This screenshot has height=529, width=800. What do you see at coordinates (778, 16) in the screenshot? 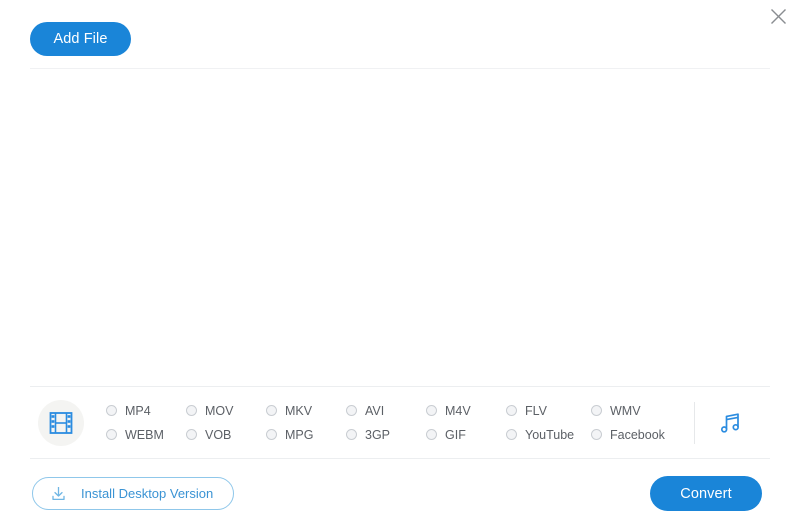
I see `close-icon` at bounding box center [778, 16].